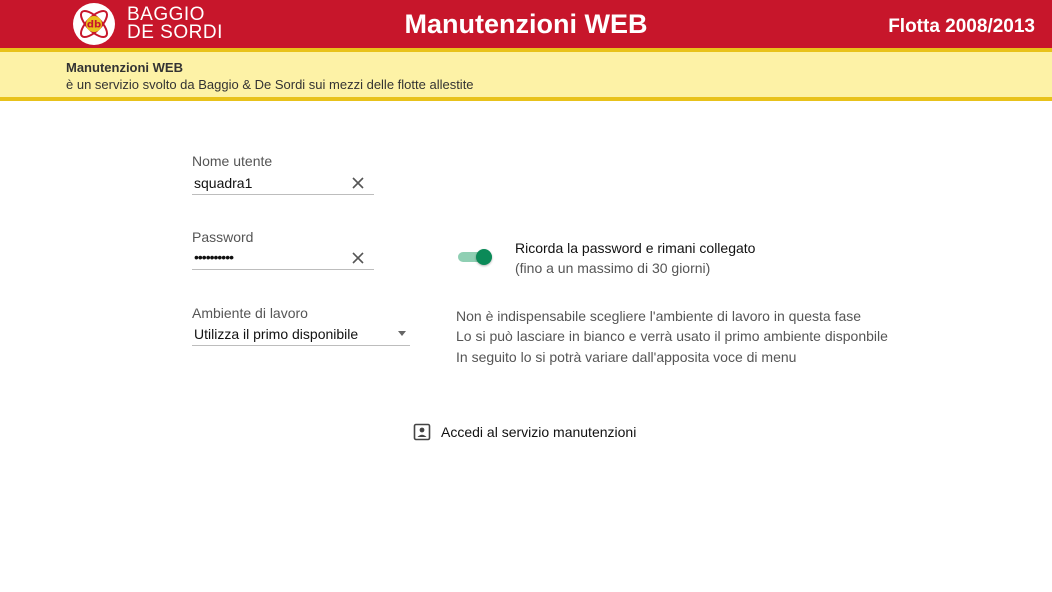 This screenshot has height=592, width=1052. I want to click on banner-title: Manutenzioni WEB, so click(124, 67).